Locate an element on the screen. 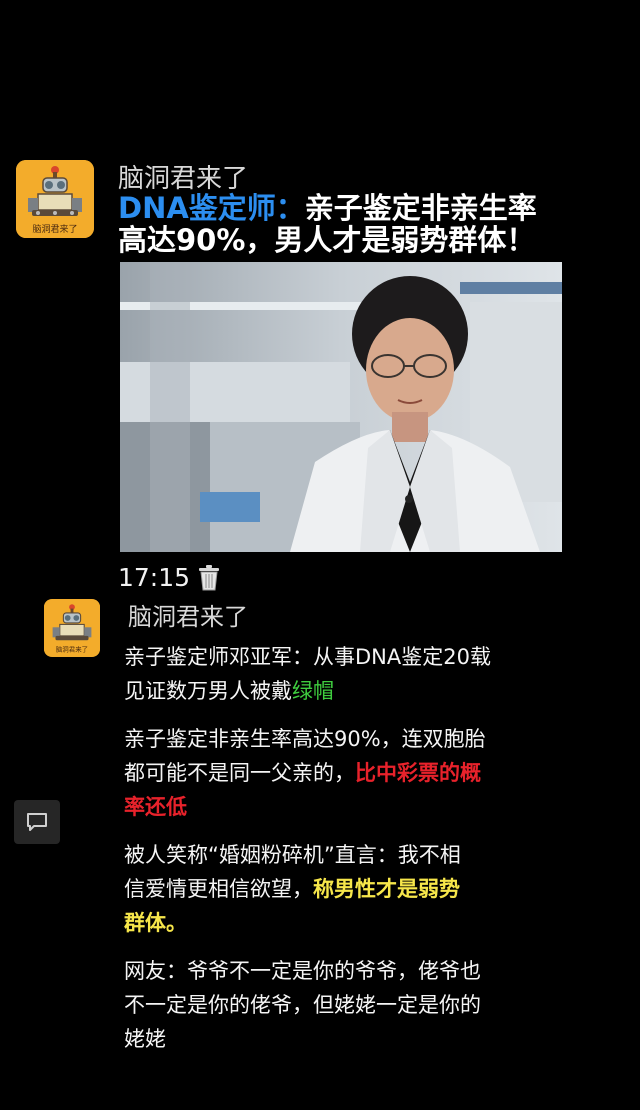 This screenshot has width=640, height=1110. chat-bubble-icon is located at coordinates (37, 822).